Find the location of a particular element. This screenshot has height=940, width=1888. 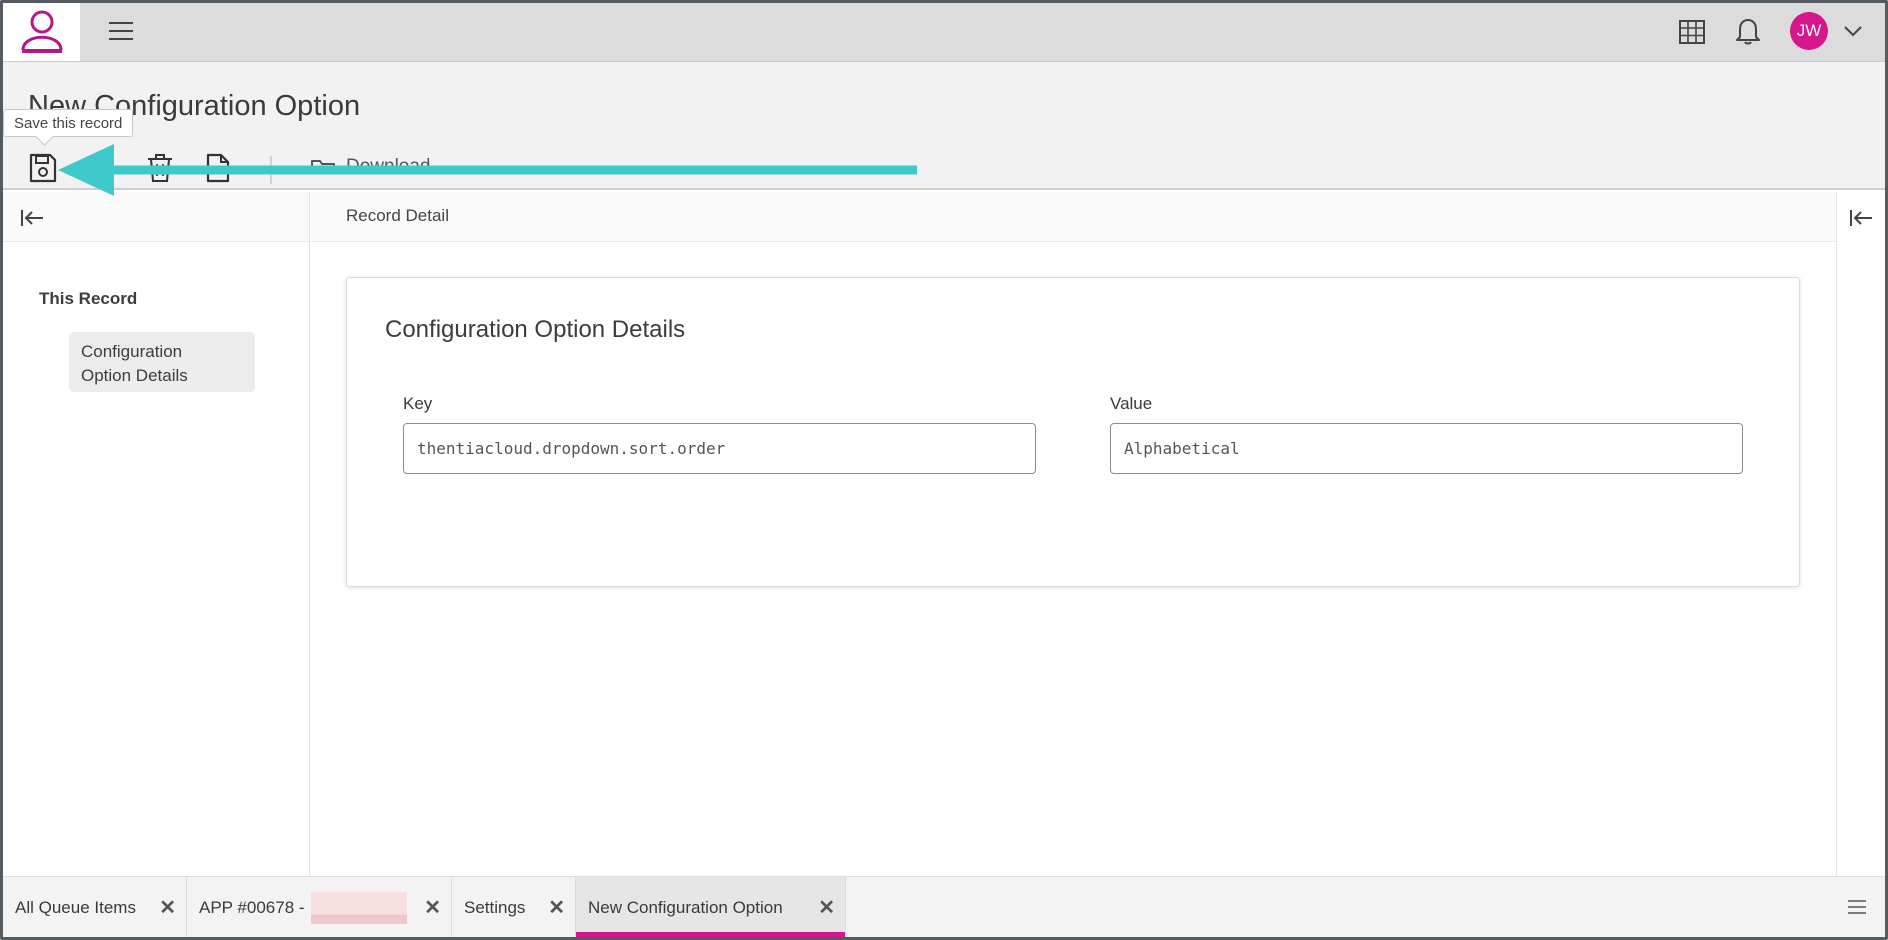

redacted-text is located at coordinates (358, 907).